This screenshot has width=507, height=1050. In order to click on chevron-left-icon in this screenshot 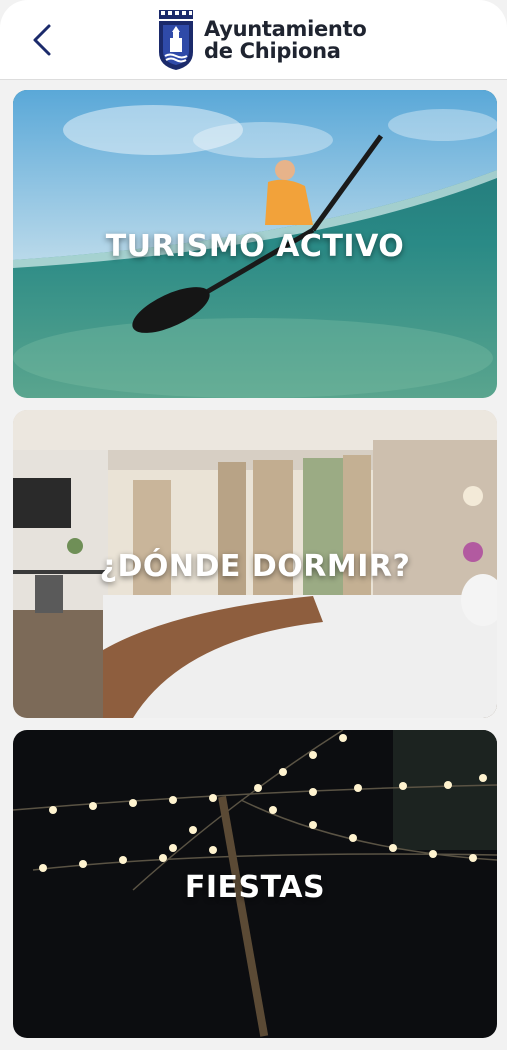, I will do `click(42, 40)`.